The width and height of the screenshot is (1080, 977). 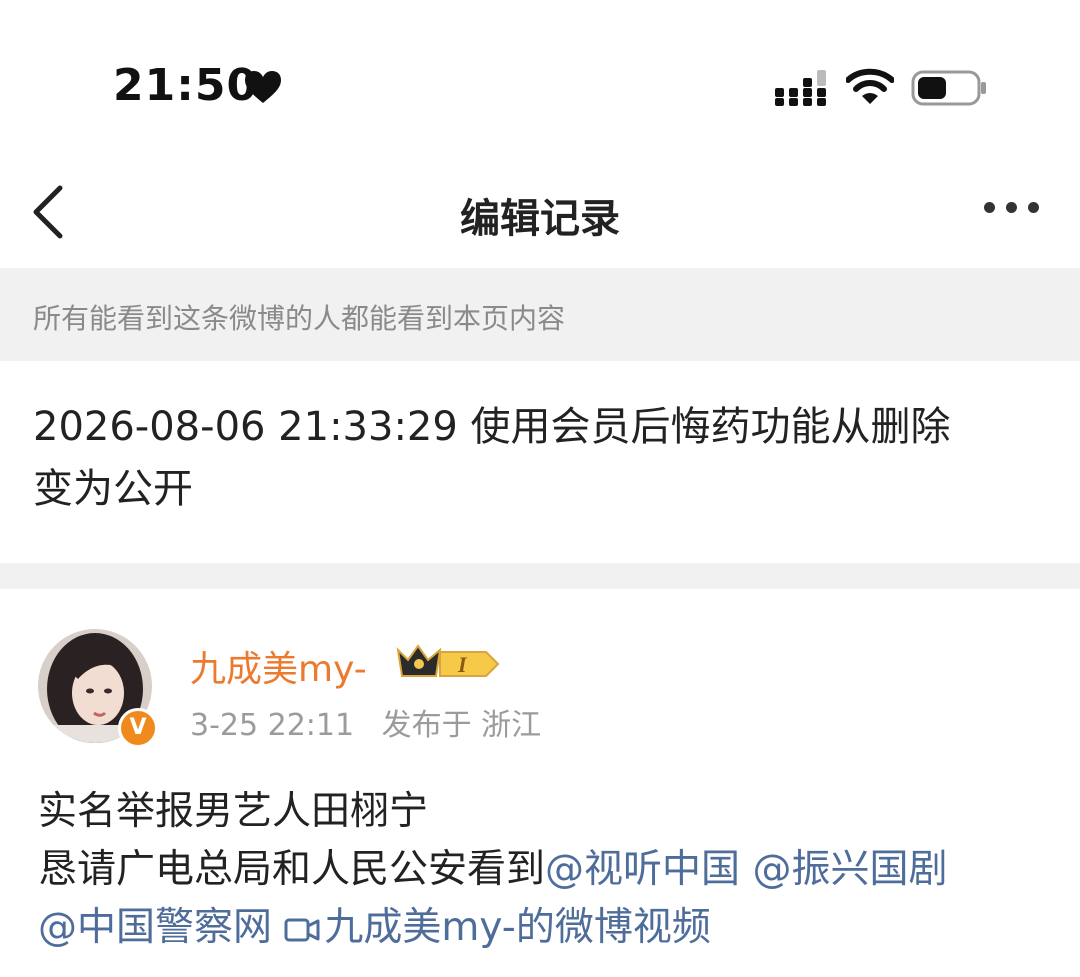 What do you see at coordinates (849, 869) in the screenshot?
I see `mention-link: @振兴国剧` at bounding box center [849, 869].